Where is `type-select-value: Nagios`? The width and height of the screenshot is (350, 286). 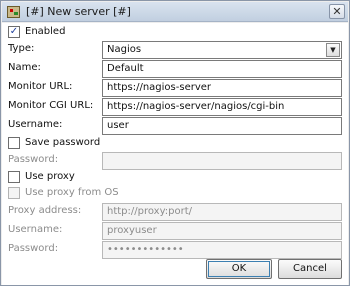
type-select-value: Nagios is located at coordinates (124, 49).